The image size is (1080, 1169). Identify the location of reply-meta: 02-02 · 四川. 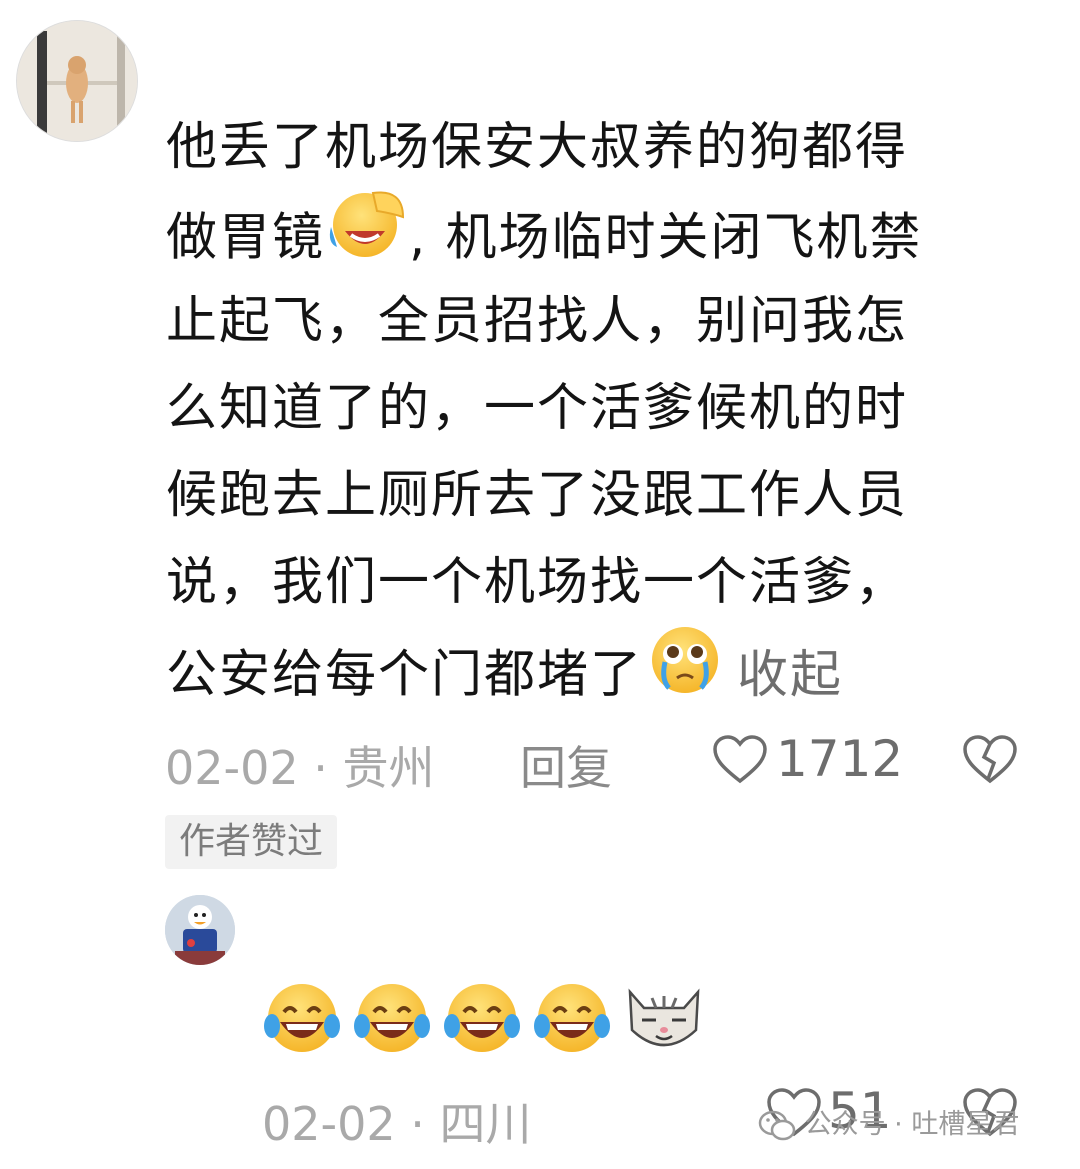
(397, 1121).